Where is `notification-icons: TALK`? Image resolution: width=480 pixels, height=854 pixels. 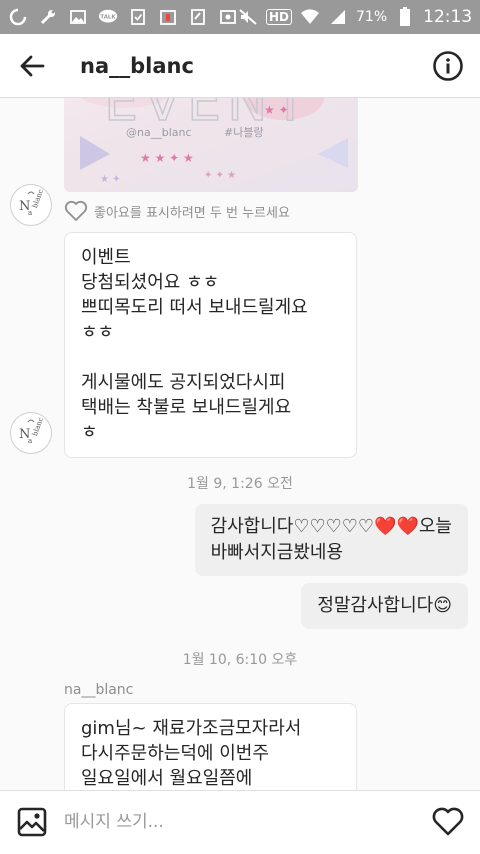
notification-icons: TALK is located at coordinates (123, 17).